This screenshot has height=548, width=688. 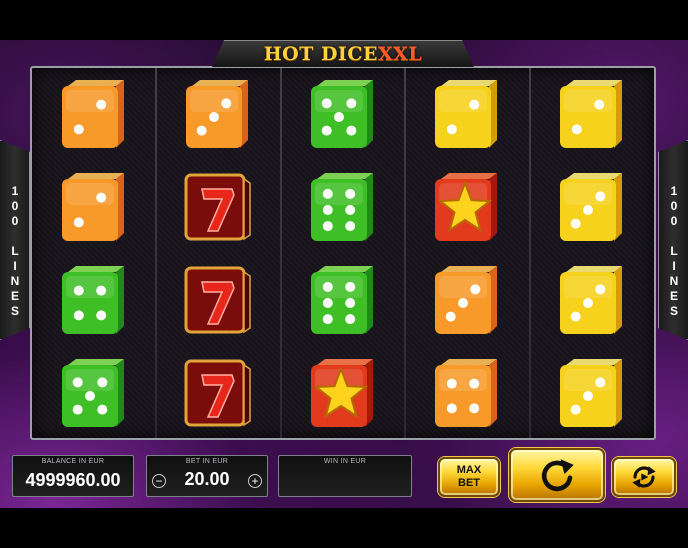 I want to click on lines-label-right: 100 LINES, so click(x=674, y=251).